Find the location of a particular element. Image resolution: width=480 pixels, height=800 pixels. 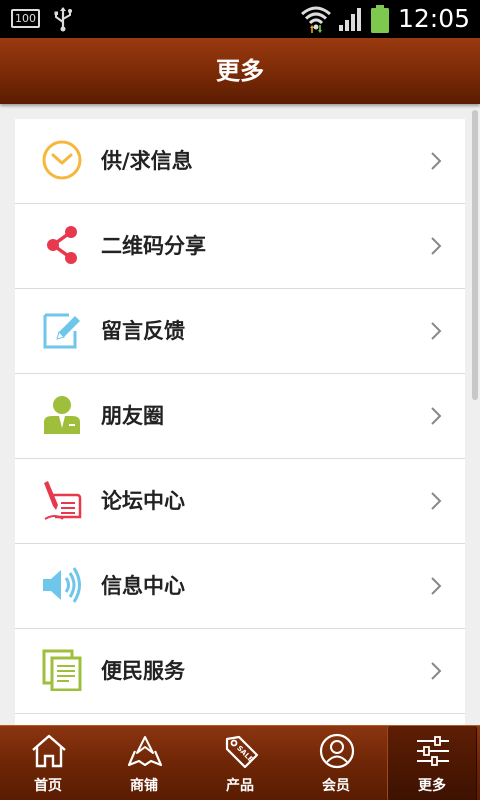

pen-paper-icon is located at coordinates (63, 500).